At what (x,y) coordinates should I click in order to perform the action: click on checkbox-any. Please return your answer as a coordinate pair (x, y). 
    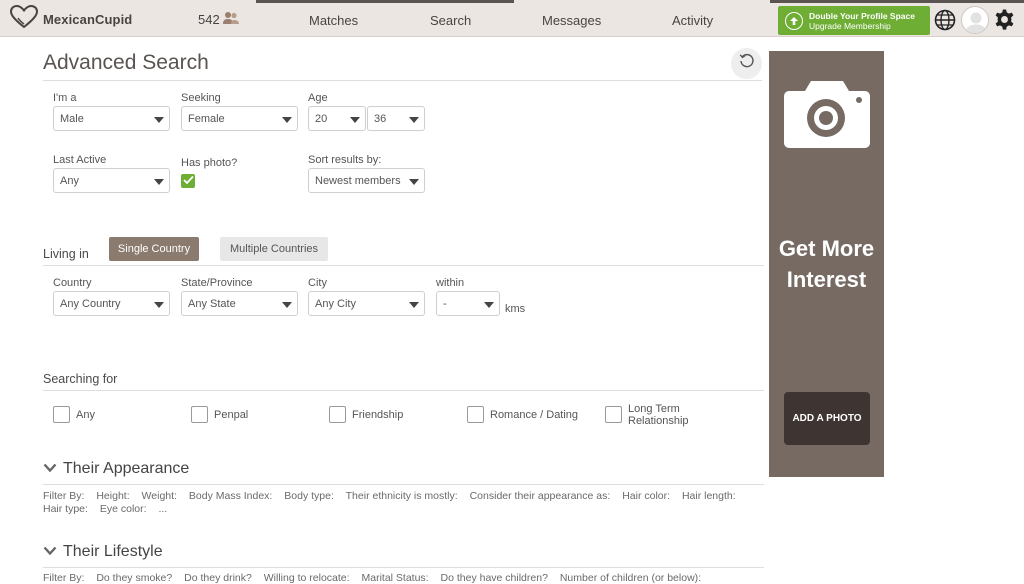
    Looking at the image, I should click on (61, 414).